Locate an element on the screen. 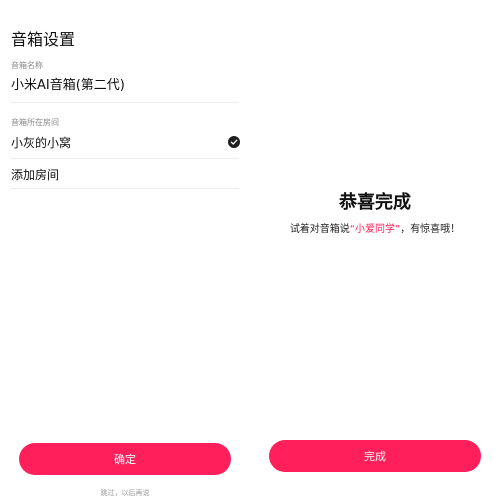  wake-word: “小爱同学” is located at coordinates (375, 229).